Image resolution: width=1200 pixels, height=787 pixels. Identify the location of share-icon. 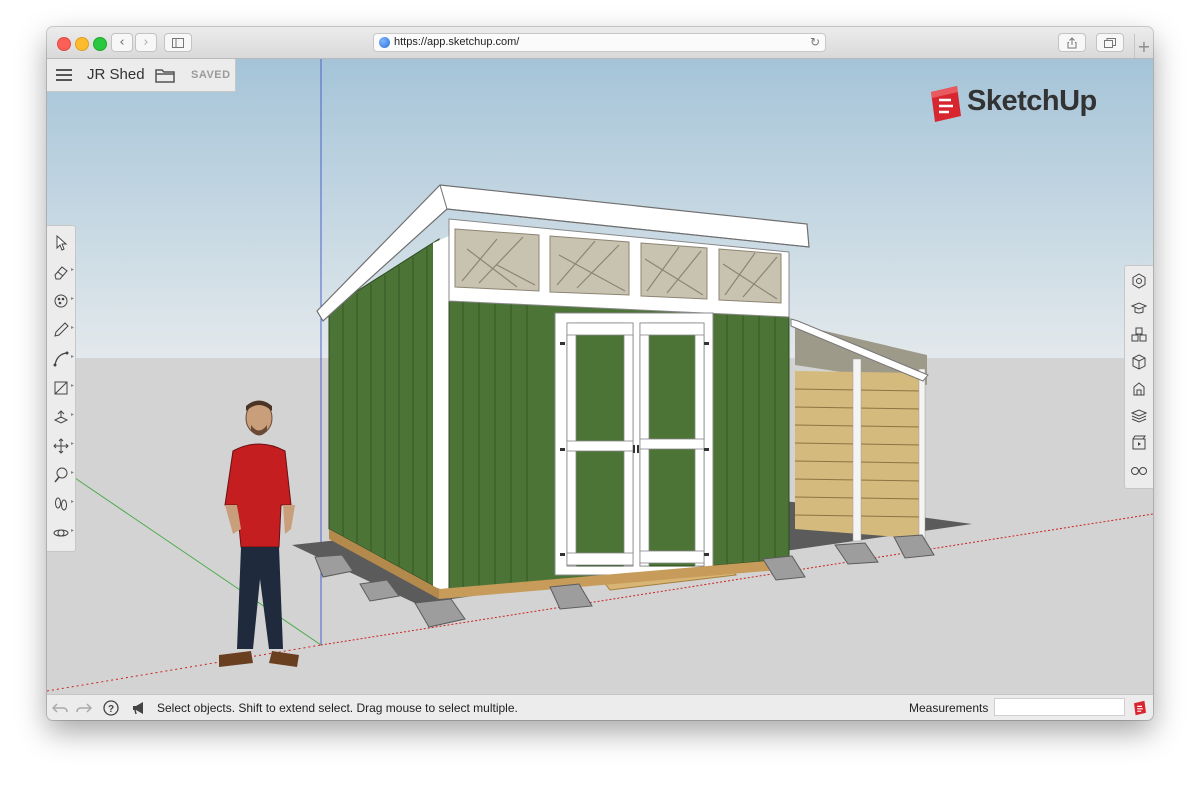
(1072, 42).